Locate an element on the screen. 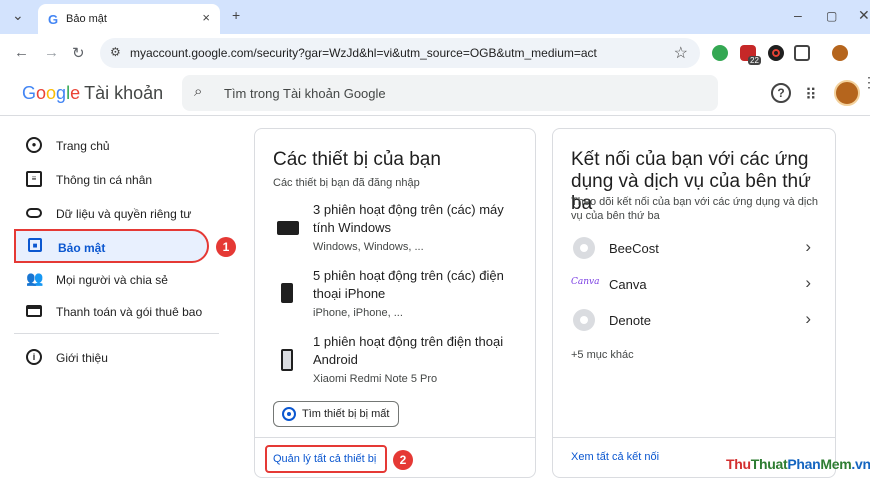 This screenshot has width=870, height=480. step-badge-2: 2 is located at coordinates (403, 460).